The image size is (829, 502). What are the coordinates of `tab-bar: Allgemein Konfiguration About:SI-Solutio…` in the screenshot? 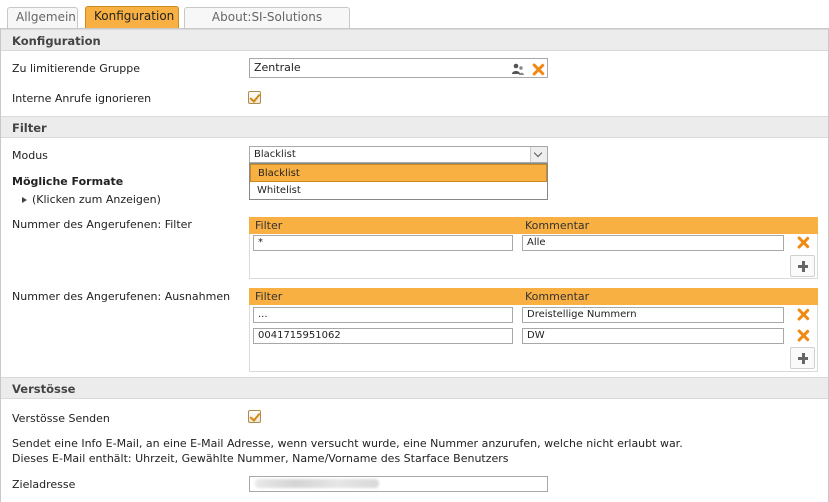 It's located at (414, 21).